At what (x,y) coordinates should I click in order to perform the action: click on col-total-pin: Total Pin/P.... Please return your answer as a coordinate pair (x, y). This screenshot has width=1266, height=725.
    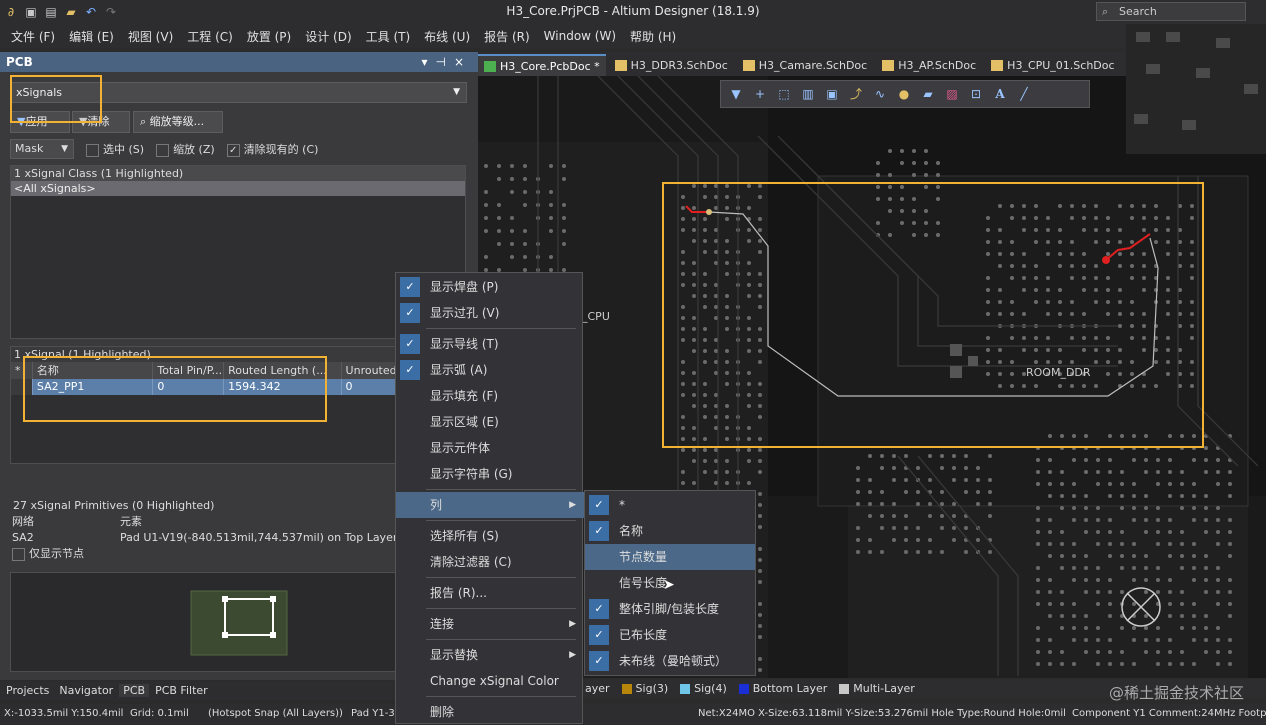
    Looking at the image, I should click on (189, 370).